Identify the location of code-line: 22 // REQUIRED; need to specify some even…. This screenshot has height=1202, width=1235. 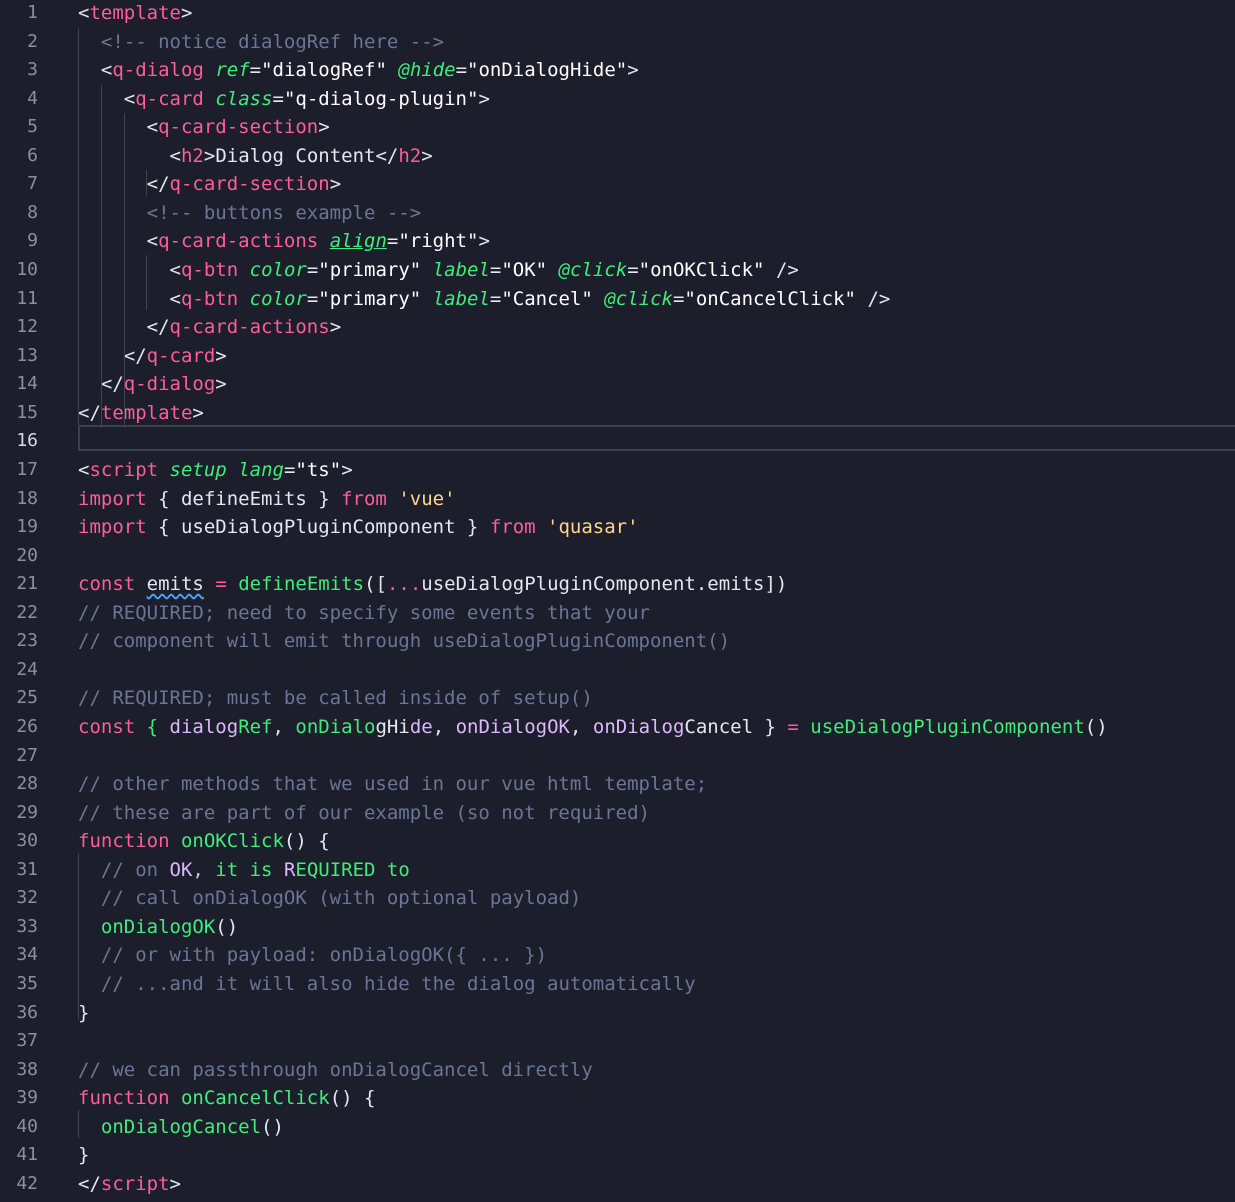
(617, 613).